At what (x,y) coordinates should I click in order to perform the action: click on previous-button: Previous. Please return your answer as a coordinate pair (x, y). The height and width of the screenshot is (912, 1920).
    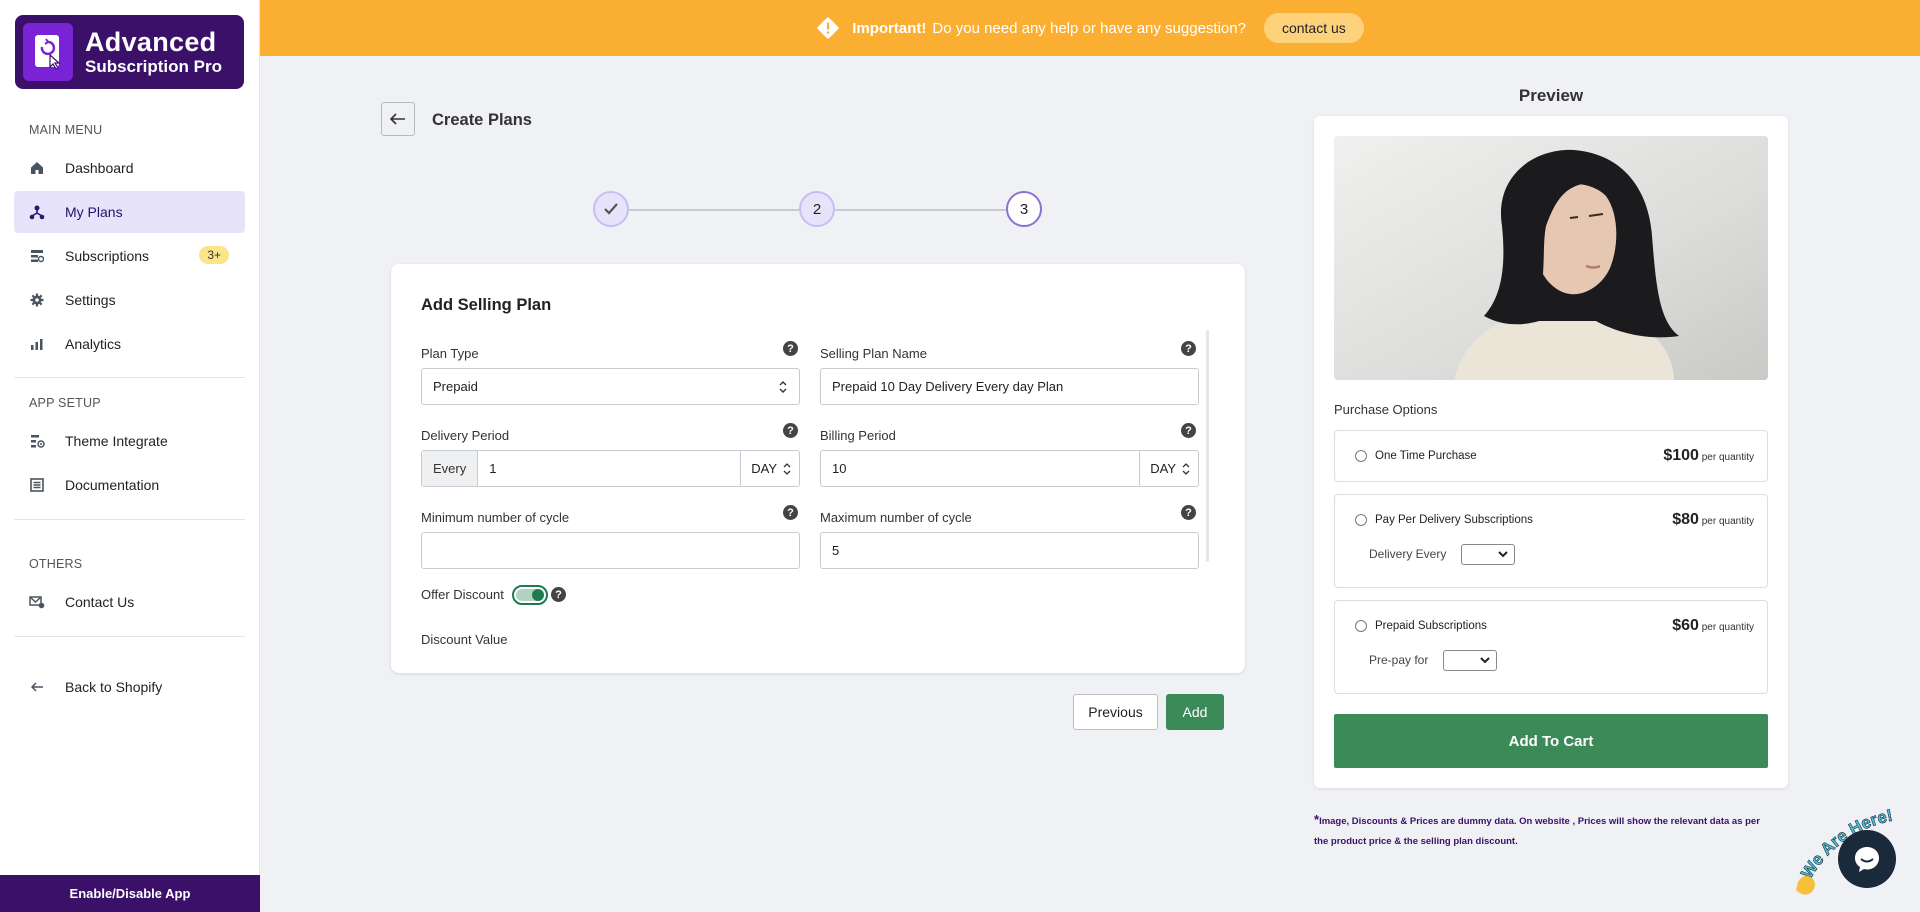
    Looking at the image, I should click on (1115, 712).